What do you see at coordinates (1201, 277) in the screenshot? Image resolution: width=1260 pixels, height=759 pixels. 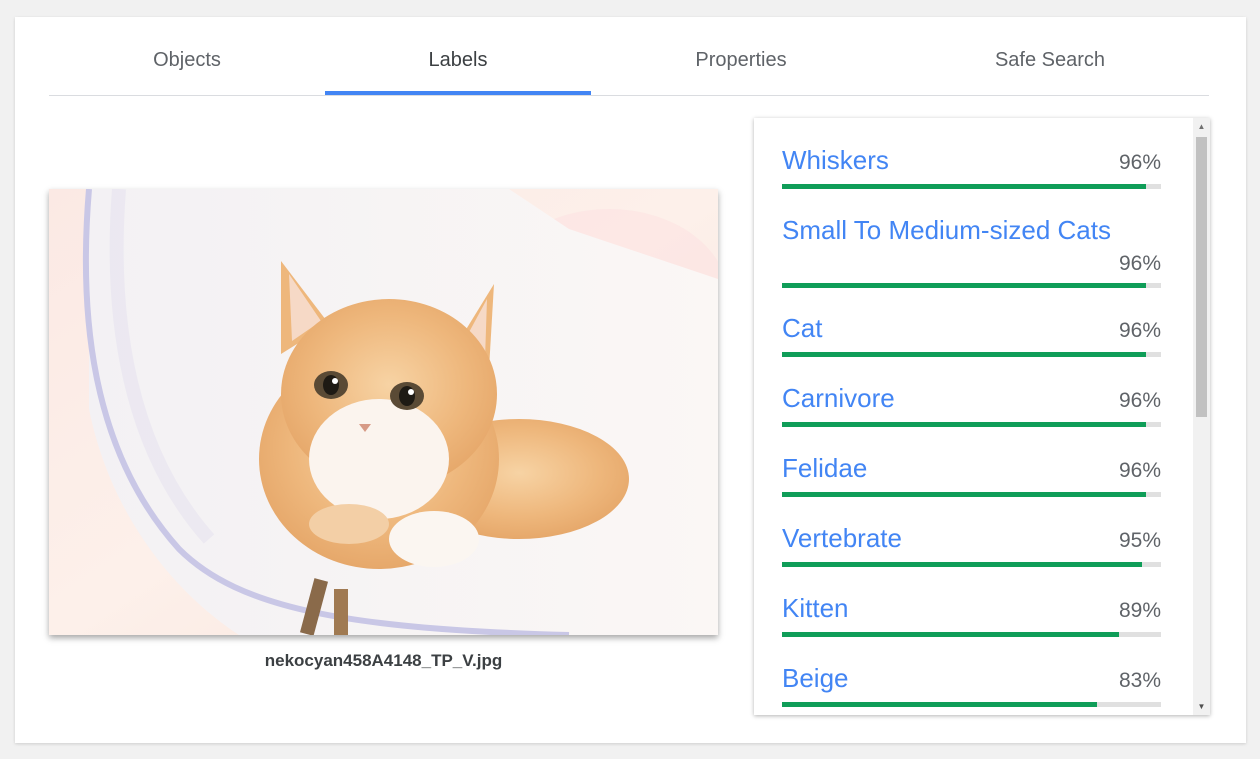 I see `scroll-thumb` at bounding box center [1201, 277].